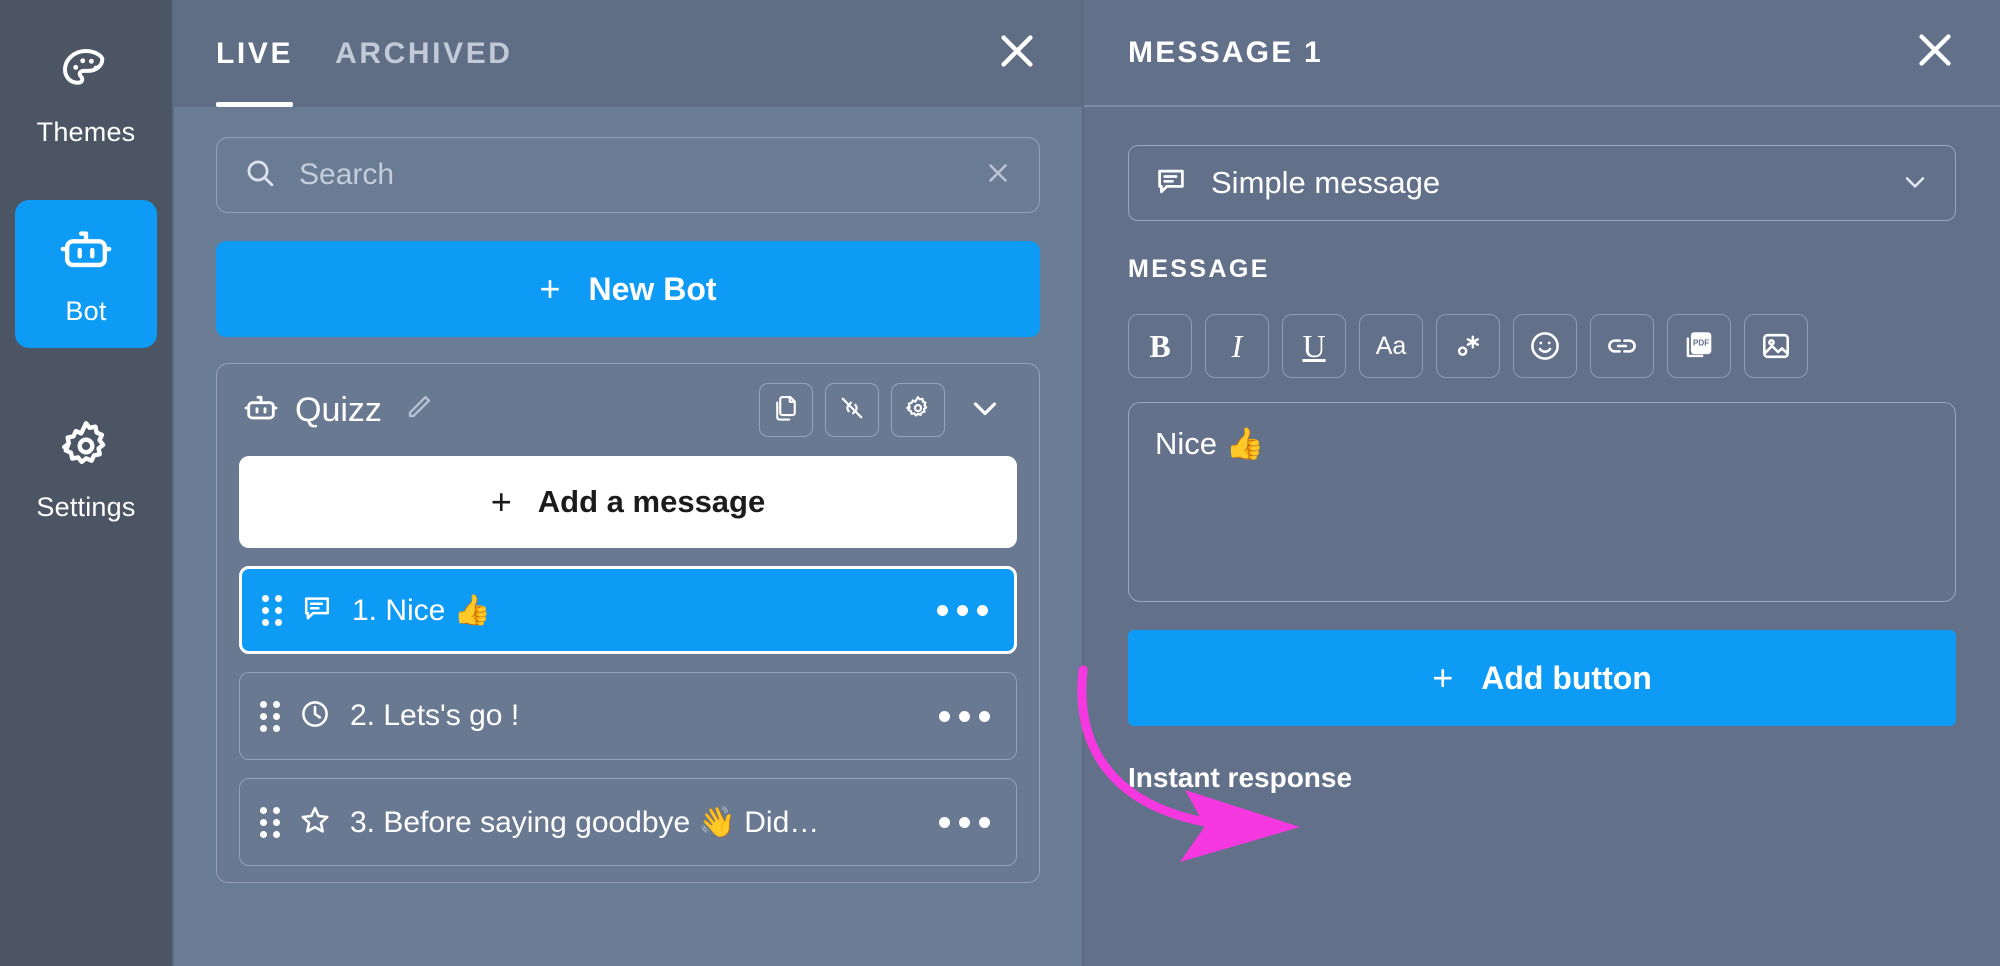 Image resolution: width=2000 pixels, height=966 pixels. I want to click on italic-icon: I, so click(1237, 346).